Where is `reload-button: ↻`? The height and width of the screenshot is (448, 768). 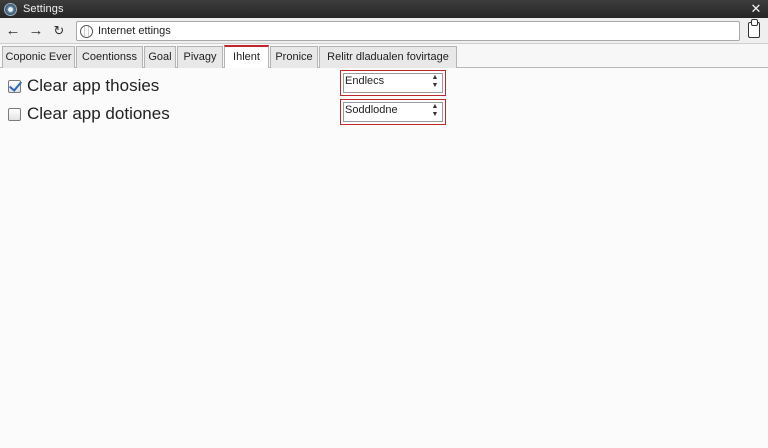
reload-button: ↻ is located at coordinates (59, 31).